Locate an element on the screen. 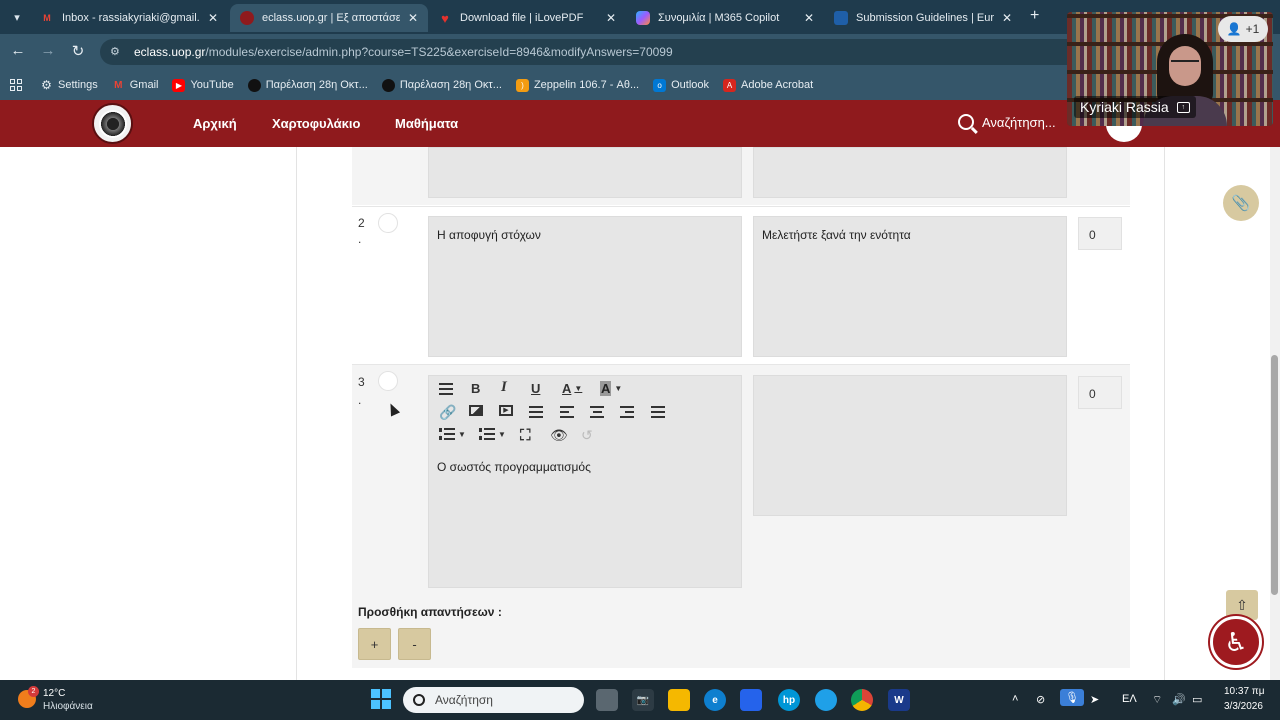  font-color-icon: A ▼ is located at coordinates (572, 388).